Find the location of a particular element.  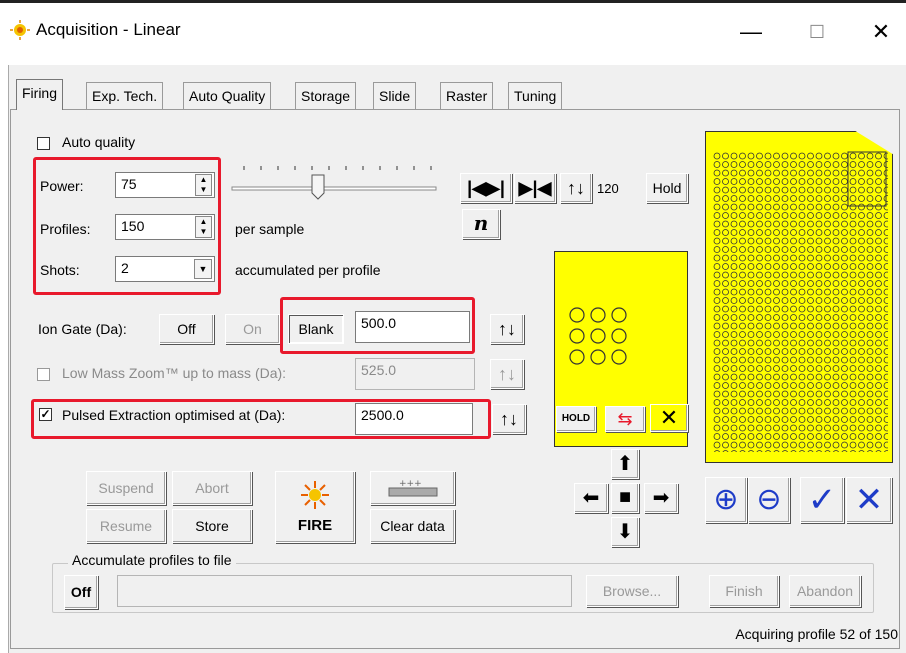

profiles-label: Profiles: is located at coordinates (65, 229).